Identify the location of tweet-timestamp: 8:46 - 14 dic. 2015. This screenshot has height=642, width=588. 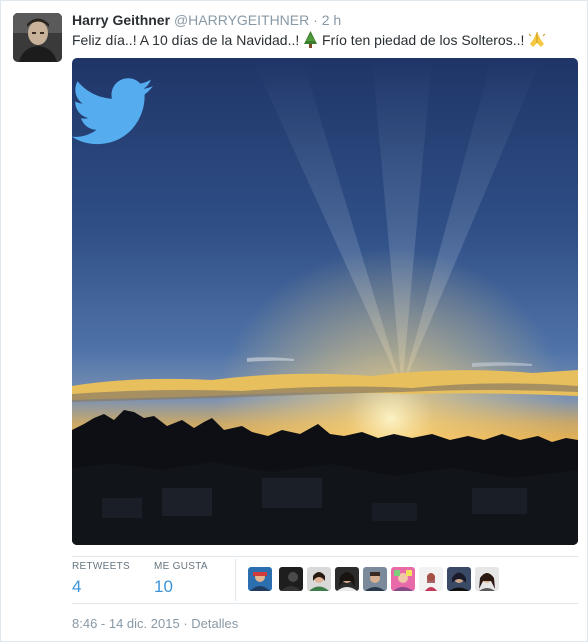
(126, 623).